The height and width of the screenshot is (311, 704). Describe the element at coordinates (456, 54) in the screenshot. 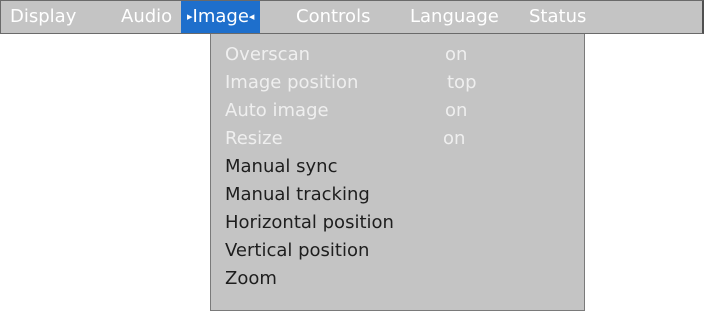

I see `overscan-value: on` at that location.